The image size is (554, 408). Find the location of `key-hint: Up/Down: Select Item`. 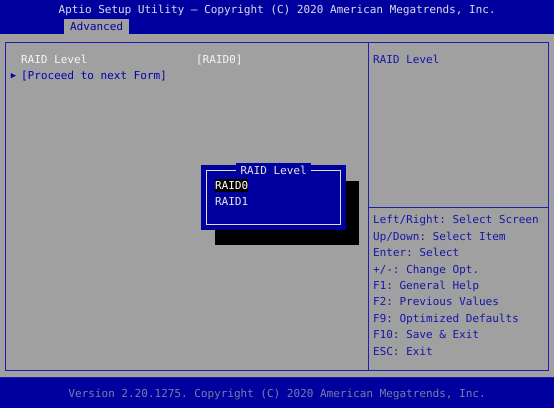

key-hint: Up/Down: Select Item is located at coordinates (439, 236).